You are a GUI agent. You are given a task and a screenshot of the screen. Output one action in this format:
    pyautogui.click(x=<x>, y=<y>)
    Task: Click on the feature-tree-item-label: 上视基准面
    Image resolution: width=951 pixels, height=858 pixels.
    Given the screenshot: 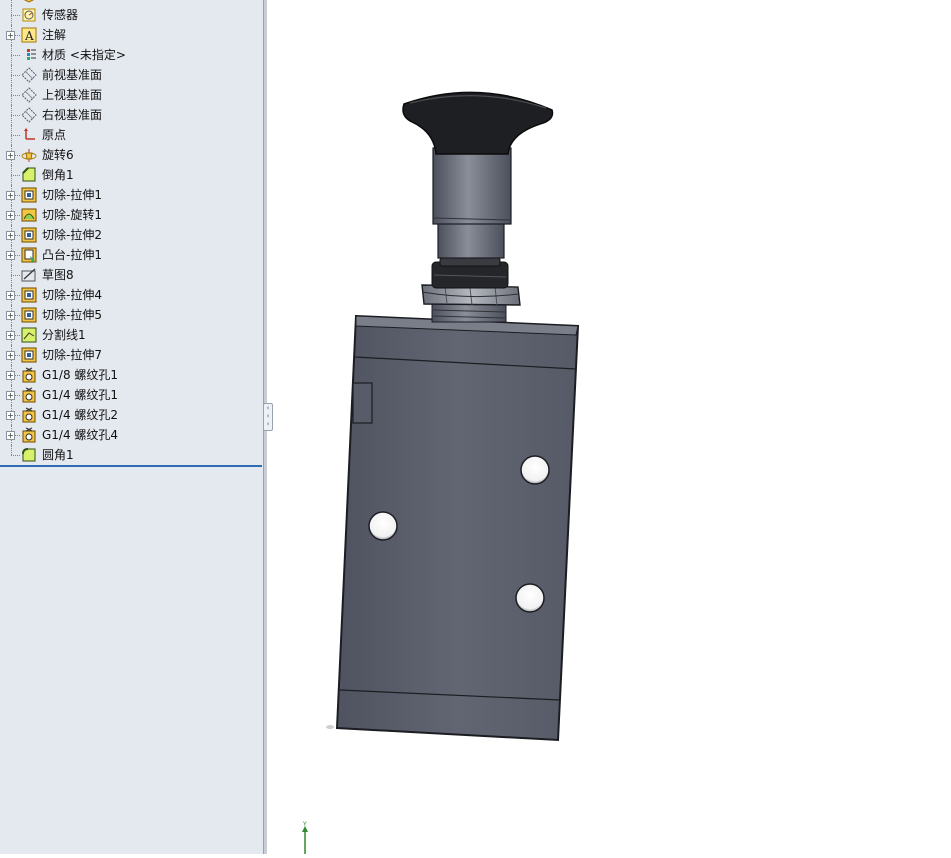 What is the action you would take?
    pyautogui.click(x=72, y=95)
    